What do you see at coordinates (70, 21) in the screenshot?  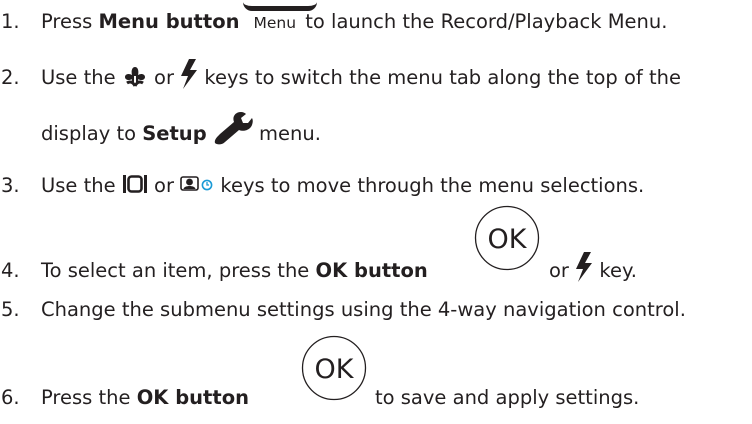 I see `step-text: Press` at bounding box center [70, 21].